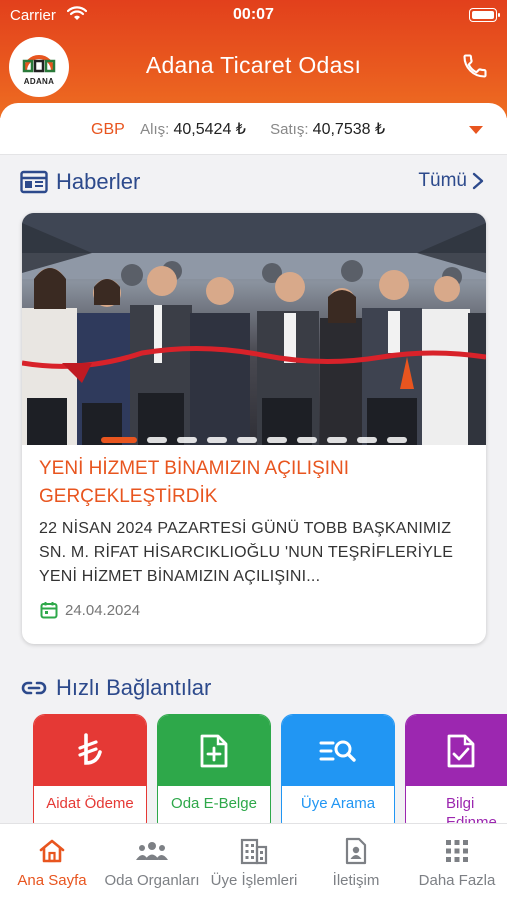 The image size is (507, 900). Describe the element at coordinates (152, 851) in the screenshot. I see `group-icon` at that location.